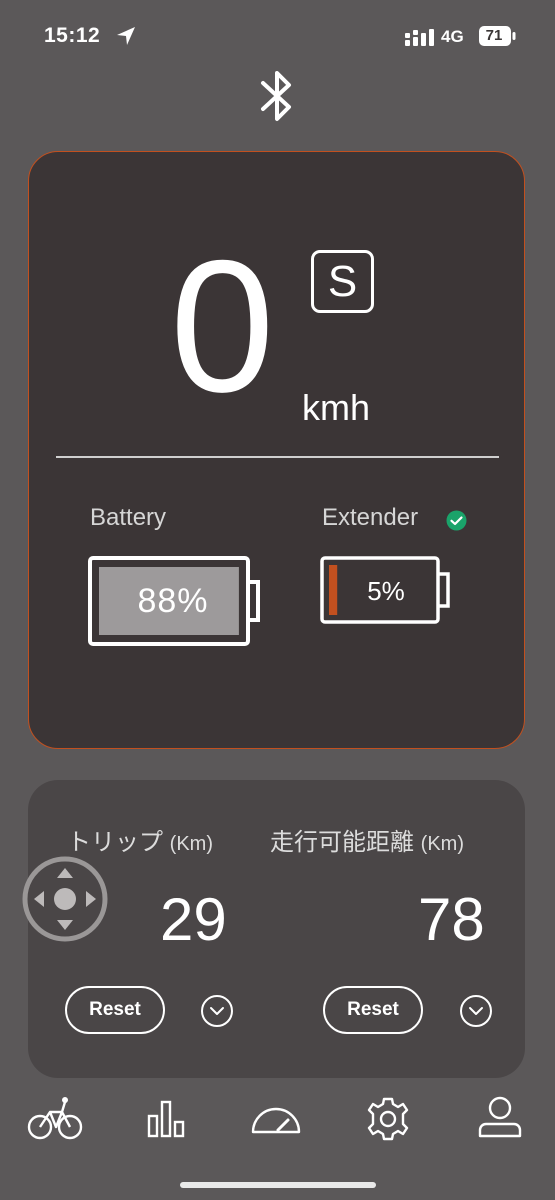 The width and height of the screenshot is (555, 1200). What do you see at coordinates (191, 844) in the screenshot?
I see `trip-unit: (Km)` at bounding box center [191, 844].